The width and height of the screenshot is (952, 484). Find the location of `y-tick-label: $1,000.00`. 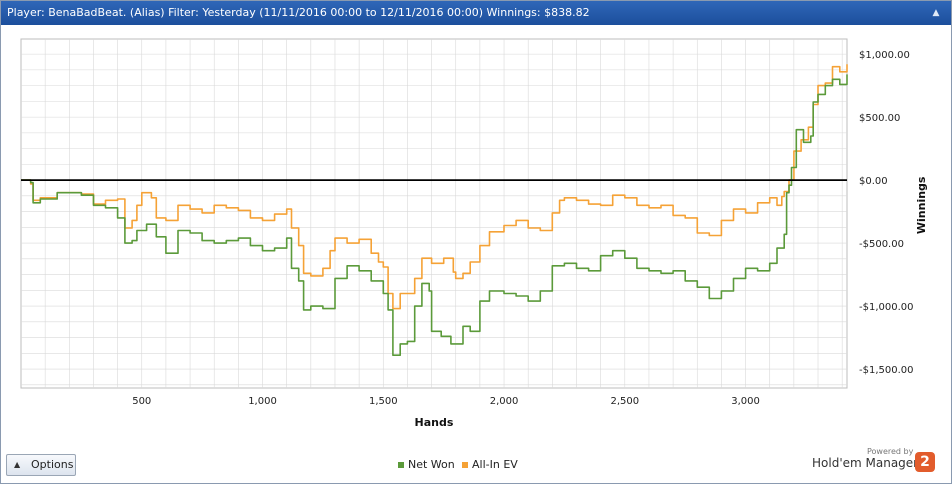

y-tick-label: $1,000.00 is located at coordinates (884, 55).